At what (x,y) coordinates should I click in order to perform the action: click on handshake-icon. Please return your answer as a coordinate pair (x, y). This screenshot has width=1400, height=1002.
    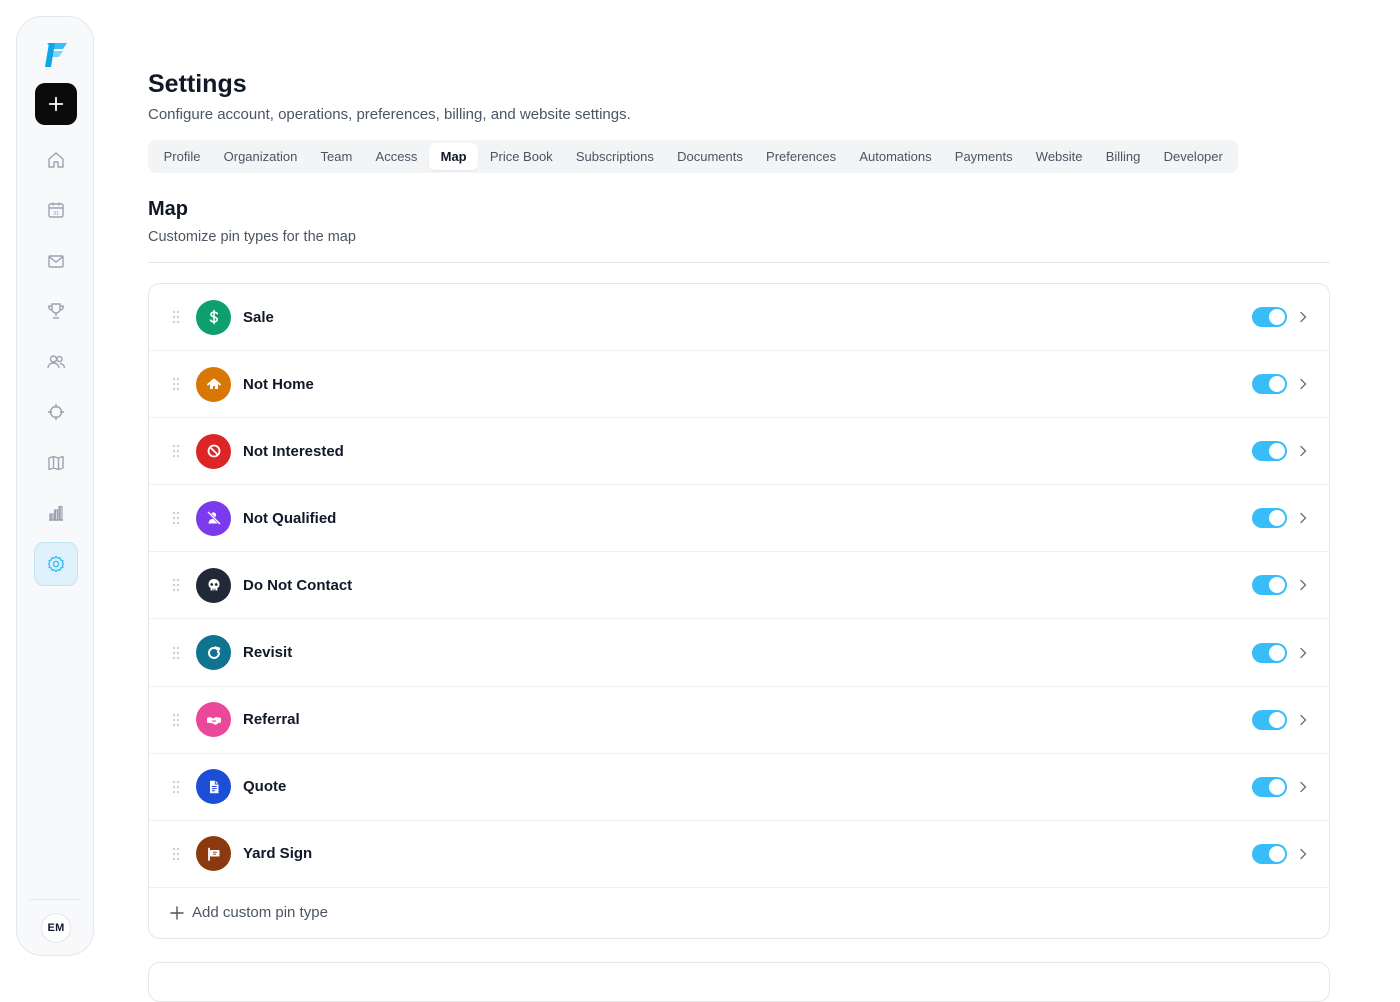
    Looking at the image, I should click on (213, 720).